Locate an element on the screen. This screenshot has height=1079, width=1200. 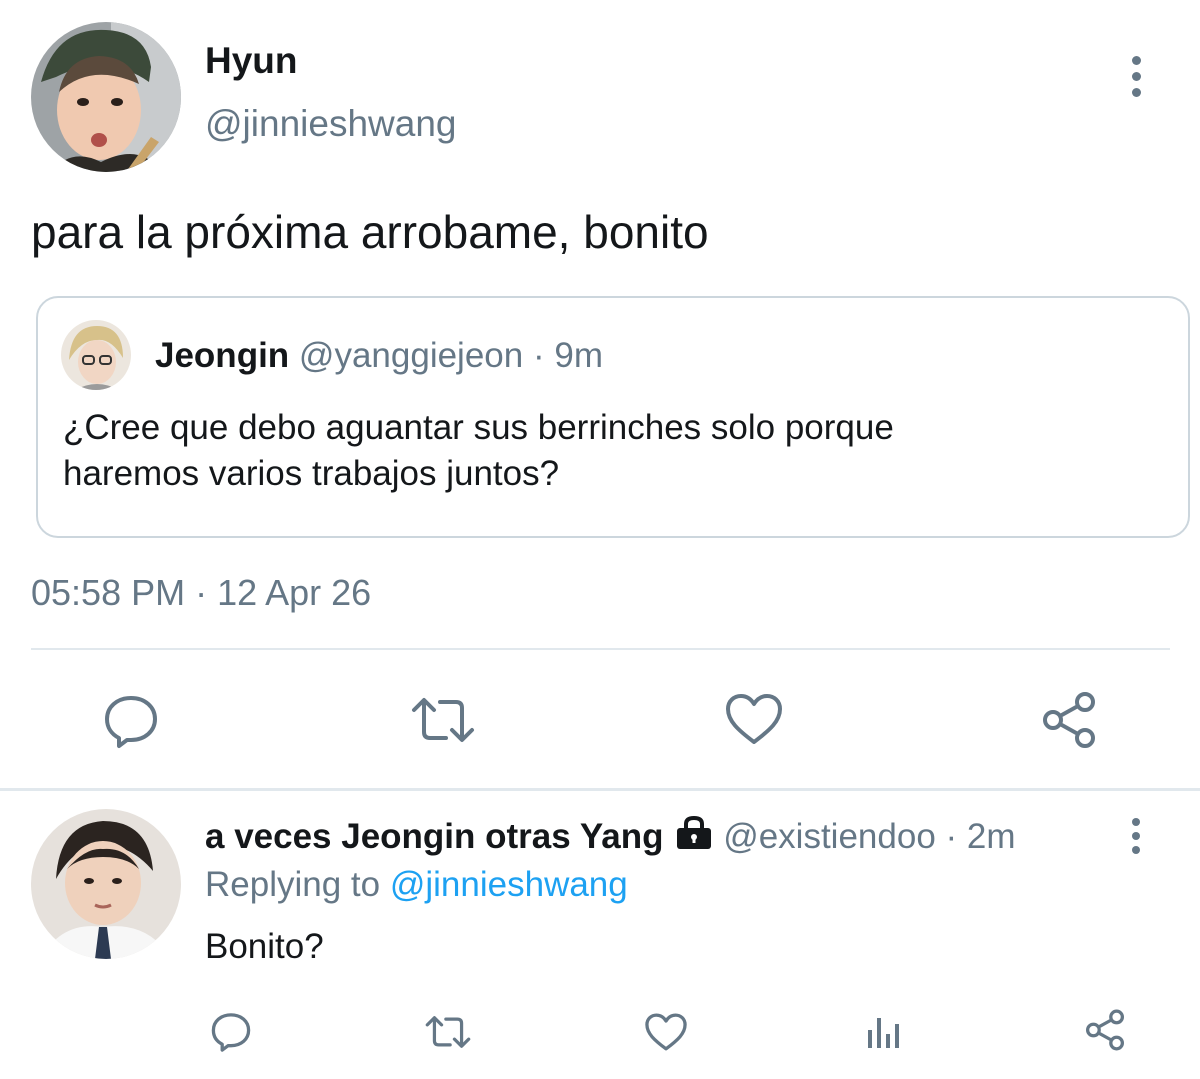
replying-to-handle: @jinnieshwang is located at coordinates (509, 884).